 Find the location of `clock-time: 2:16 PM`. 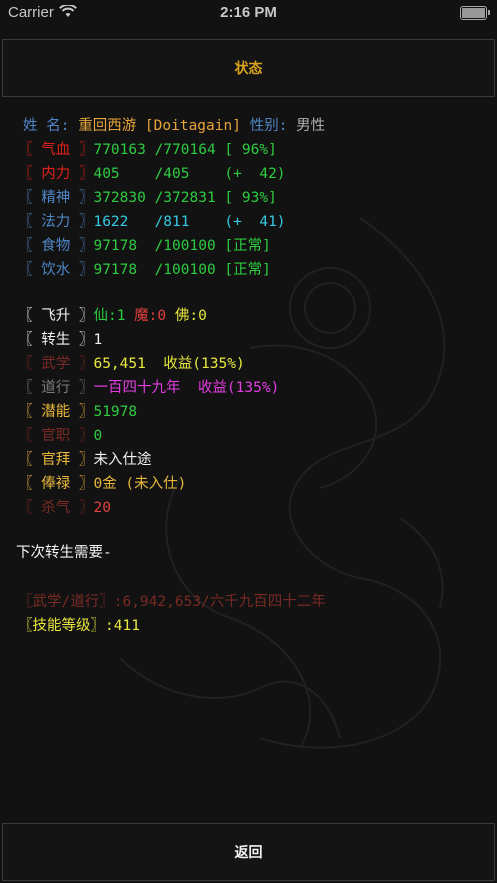

clock-time: 2:16 PM is located at coordinates (248, 12).